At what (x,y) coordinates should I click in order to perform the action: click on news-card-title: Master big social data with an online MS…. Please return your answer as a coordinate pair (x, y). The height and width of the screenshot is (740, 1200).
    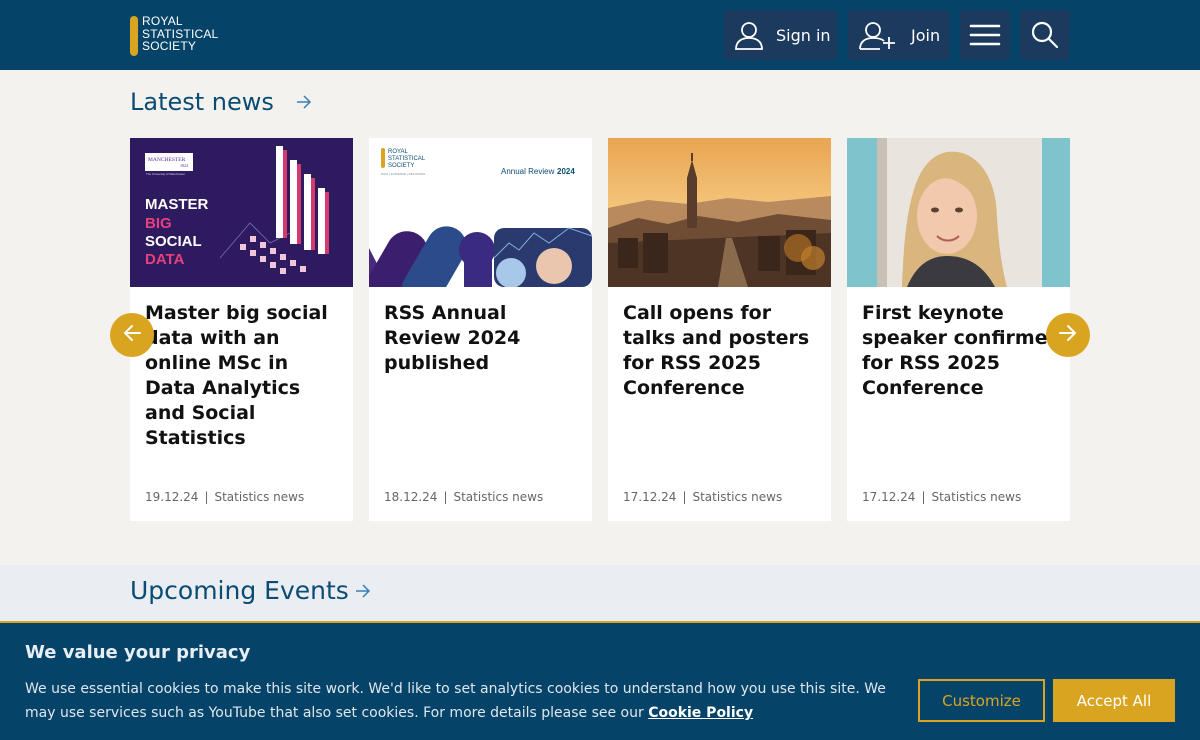
    Looking at the image, I should click on (245, 376).